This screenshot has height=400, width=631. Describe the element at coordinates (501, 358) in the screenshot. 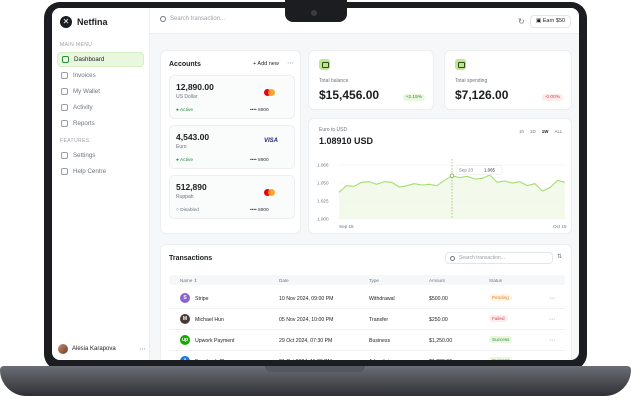

I see `status-badge: Success` at that location.